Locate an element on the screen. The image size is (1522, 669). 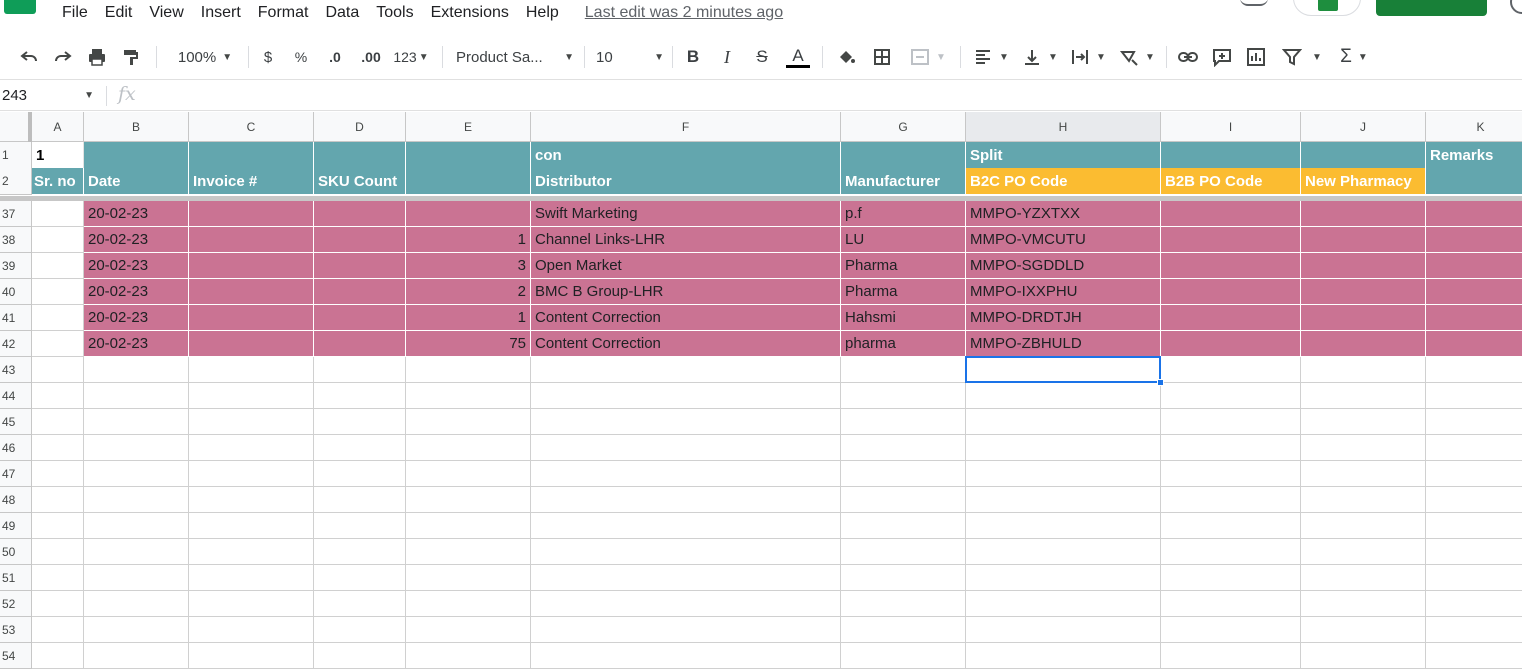
header-cell-h2: B2C PO Code is located at coordinates (1063, 181).